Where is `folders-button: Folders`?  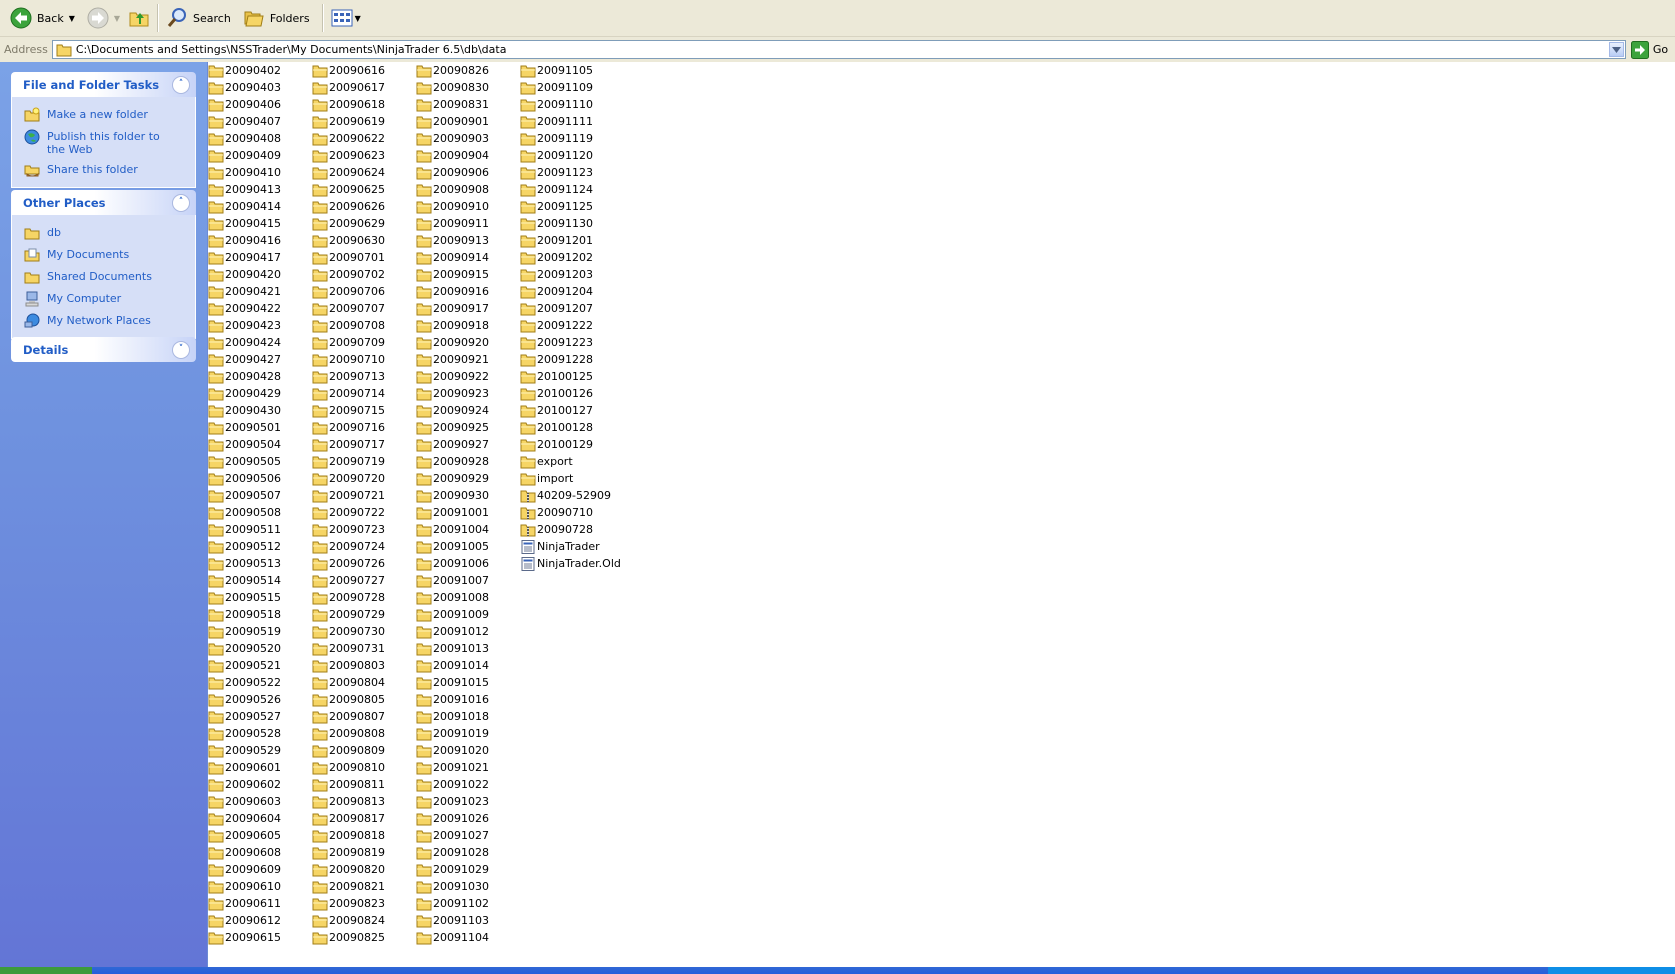 folders-button: Folders is located at coordinates (276, 18).